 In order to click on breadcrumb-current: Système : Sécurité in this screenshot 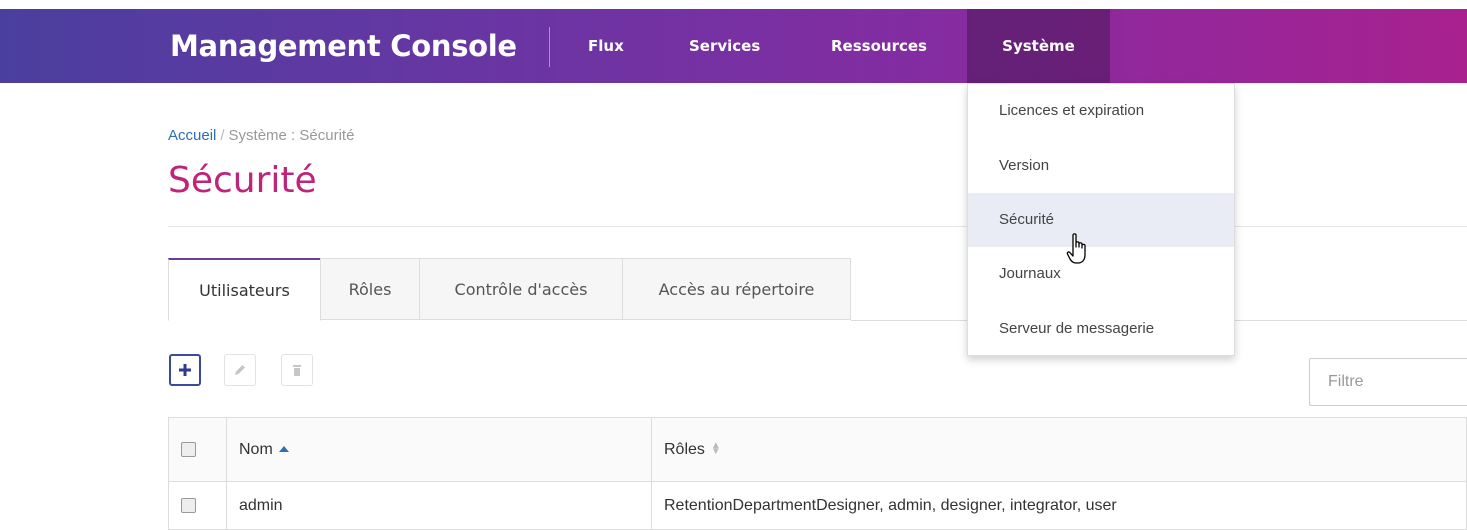, I will do `click(291, 135)`.